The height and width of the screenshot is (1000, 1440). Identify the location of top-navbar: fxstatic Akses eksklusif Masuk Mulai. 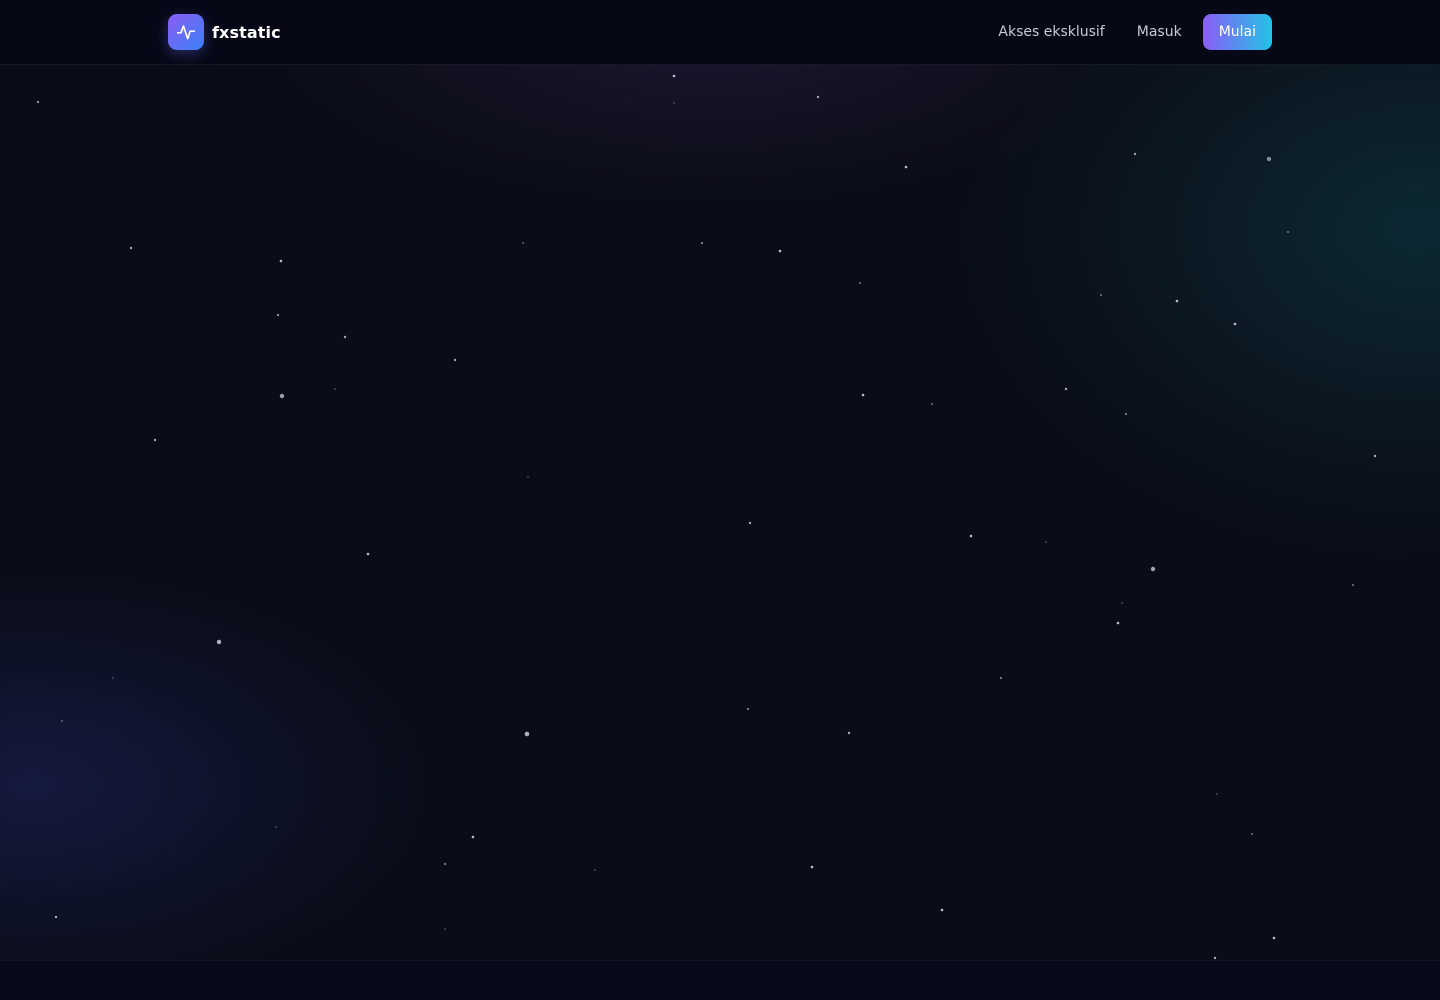
(720, 32).